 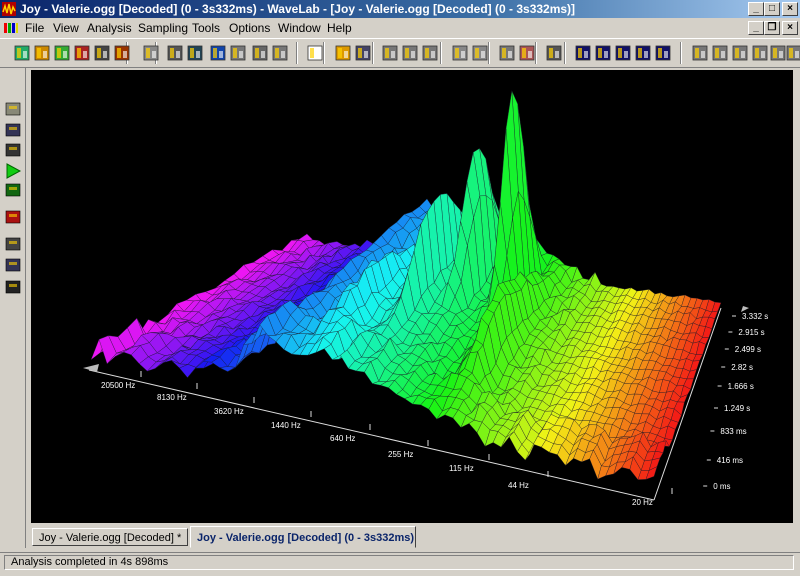 What do you see at coordinates (66, 28) in the screenshot?
I see `menu-view: View` at bounding box center [66, 28].